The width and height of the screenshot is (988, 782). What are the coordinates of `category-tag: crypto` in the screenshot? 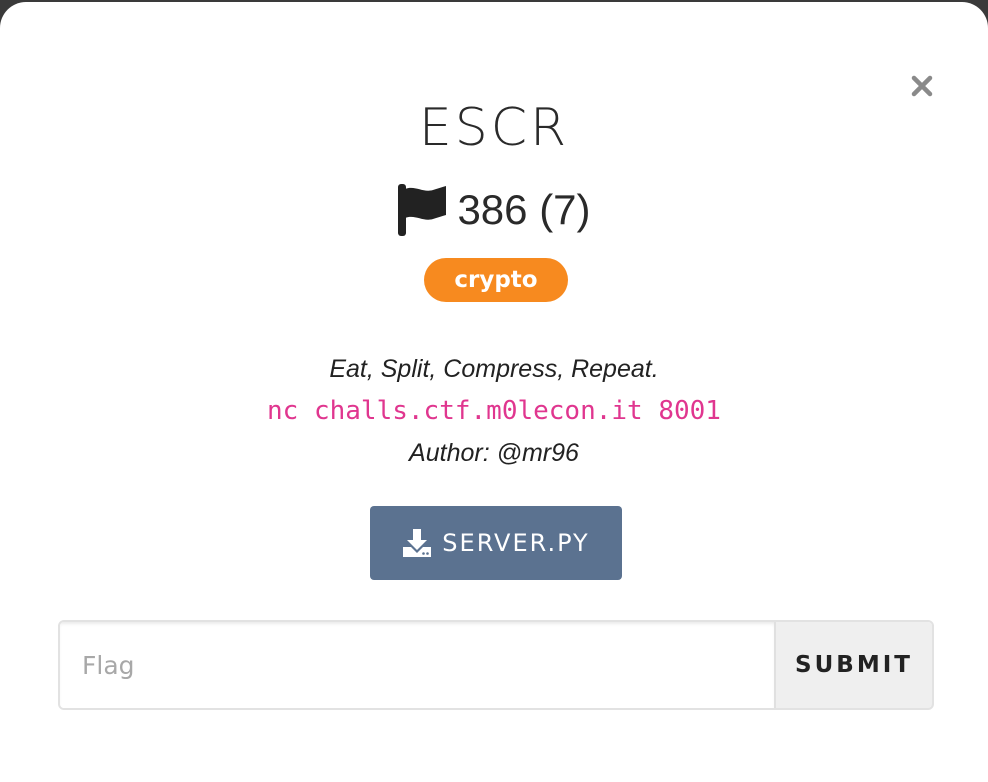 It's located at (496, 280).